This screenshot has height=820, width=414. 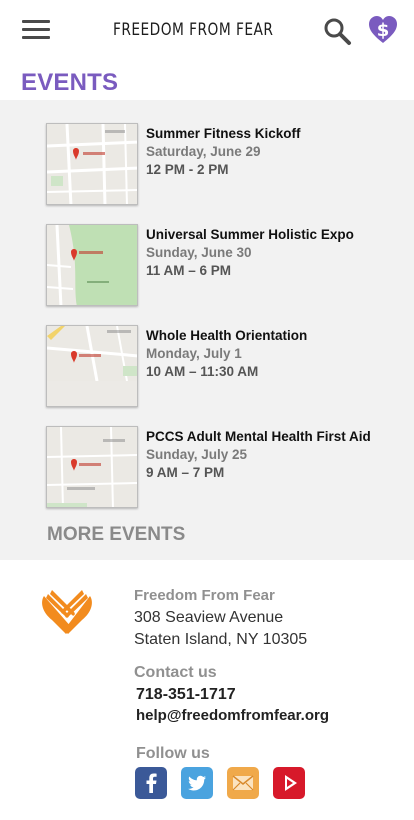 What do you see at coordinates (173, 753) in the screenshot?
I see `follow-heading: Follow us` at bounding box center [173, 753].